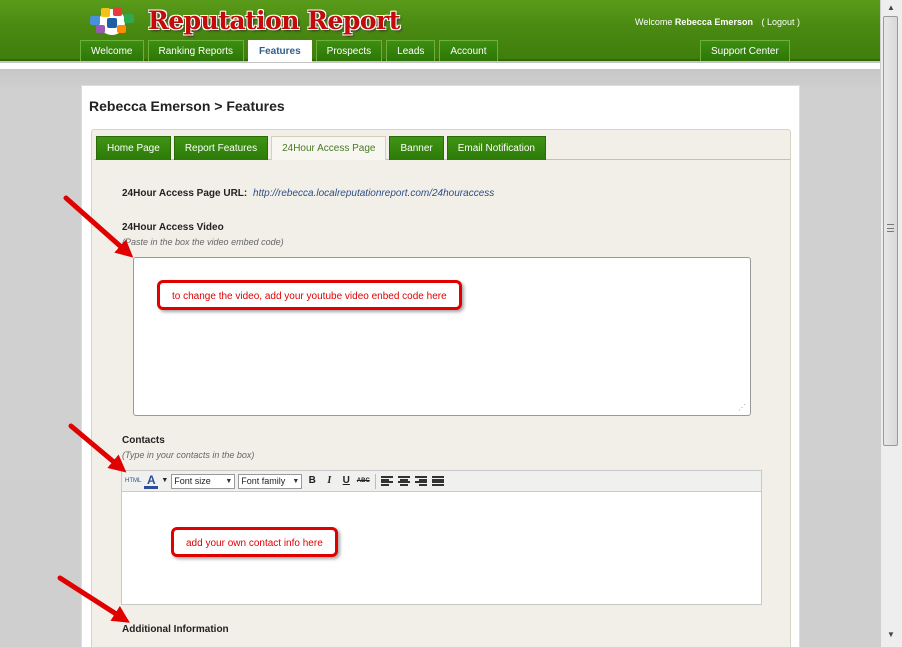 Image resolution: width=902 pixels, height=647 pixels. What do you see at coordinates (195, 50) in the screenshot?
I see `nav-tab-ranking-reports: Ranking Reports` at bounding box center [195, 50].